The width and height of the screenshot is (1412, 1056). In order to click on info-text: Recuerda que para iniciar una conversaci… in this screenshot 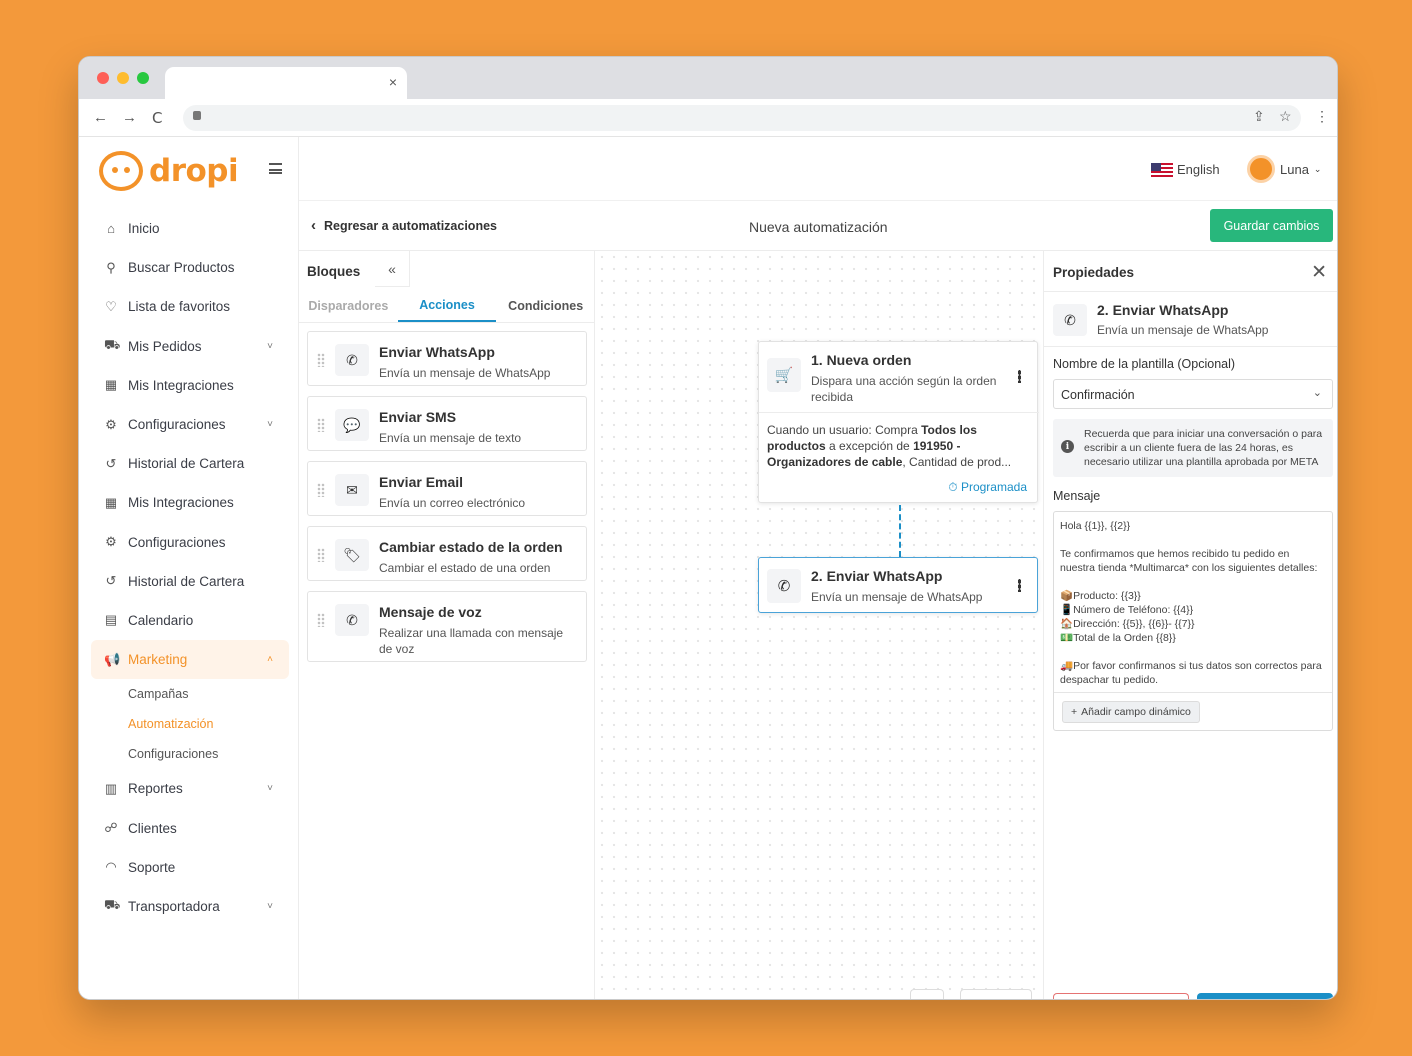, I will do `click(1203, 448)`.